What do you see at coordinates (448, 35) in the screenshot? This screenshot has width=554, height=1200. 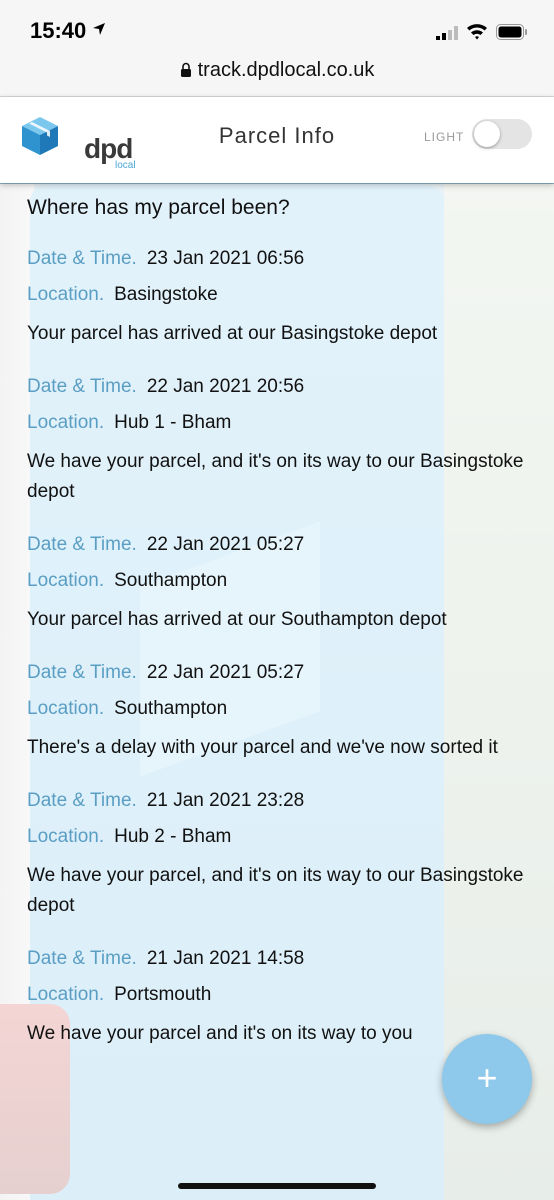 I see `cellular-signal-icon` at bounding box center [448, 35].